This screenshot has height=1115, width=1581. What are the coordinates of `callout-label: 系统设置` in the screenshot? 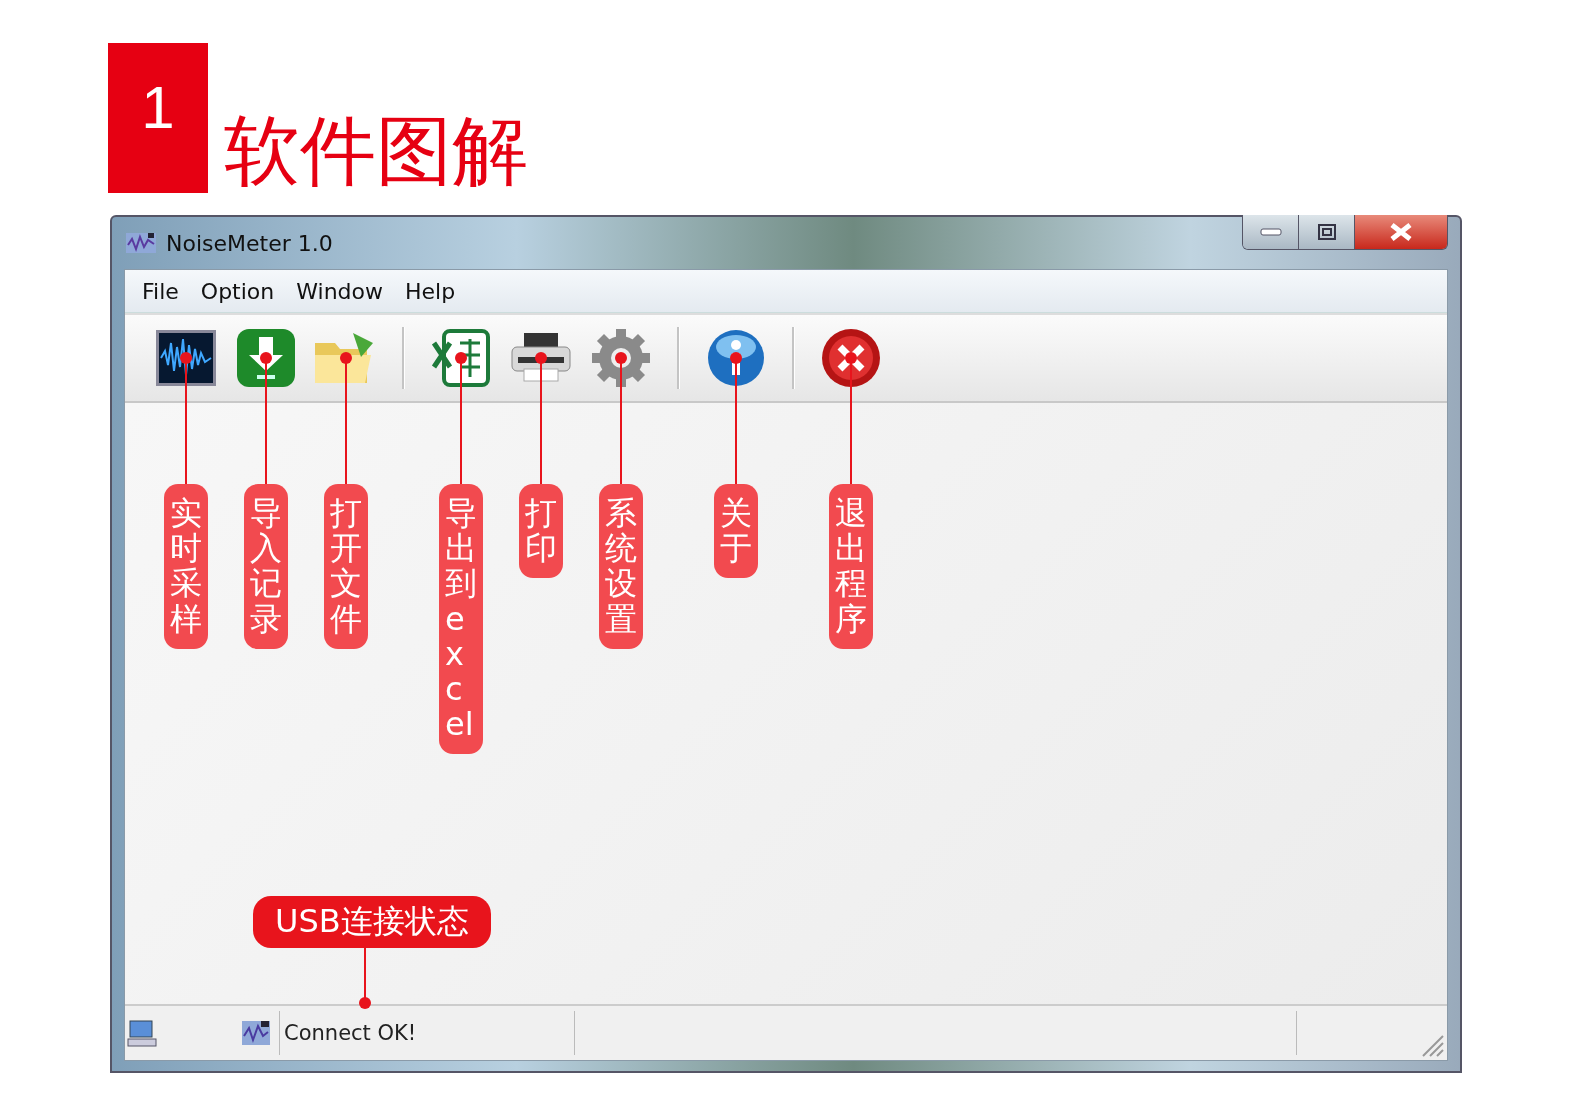 It's located at (621, 566).